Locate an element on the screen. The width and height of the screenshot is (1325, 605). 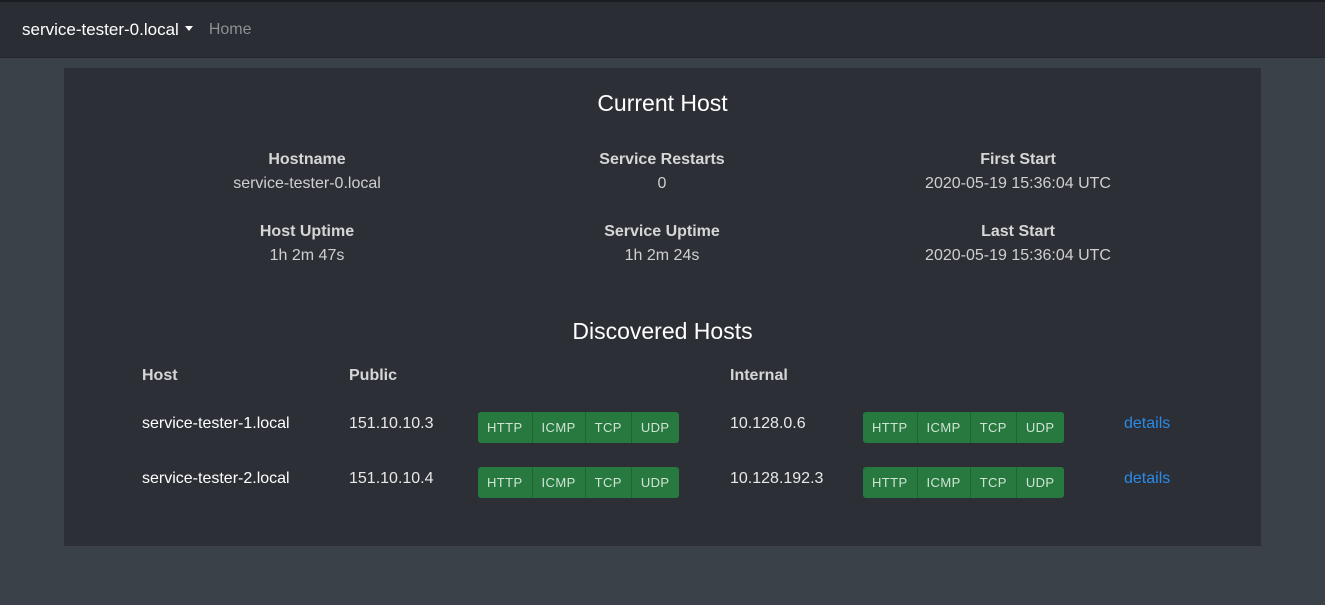
column-header-host: Host is located at coordinates (160, 375).